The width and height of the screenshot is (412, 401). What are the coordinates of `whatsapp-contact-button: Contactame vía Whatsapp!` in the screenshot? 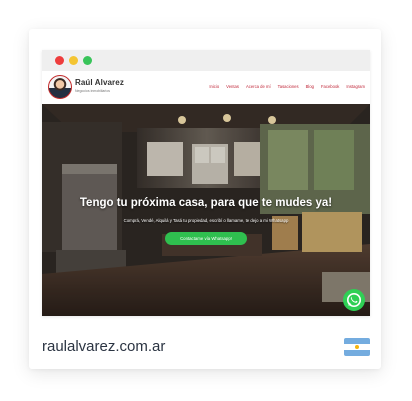 It's located at (206, 238).